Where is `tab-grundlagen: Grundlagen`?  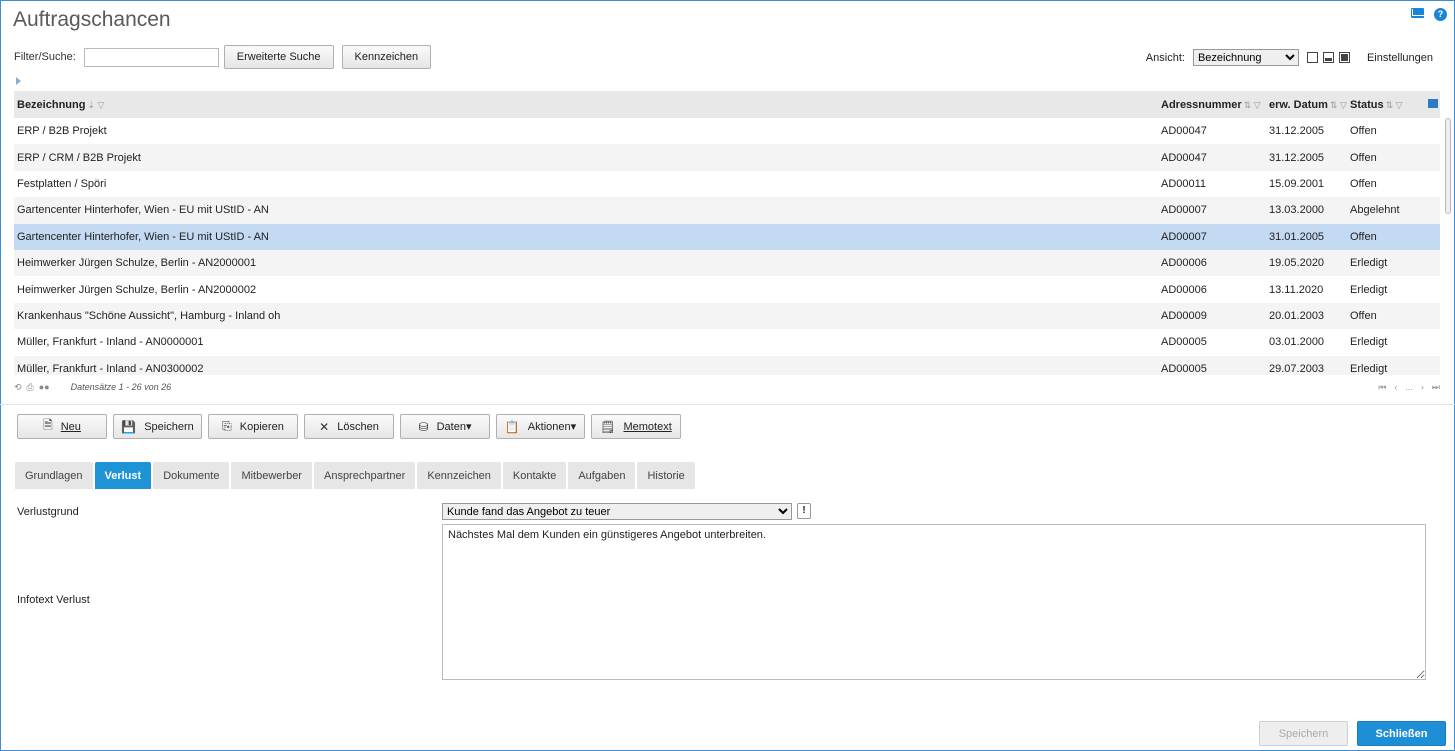 tab-grundlagen: Grundlagen is located at coordinates (54, 475).